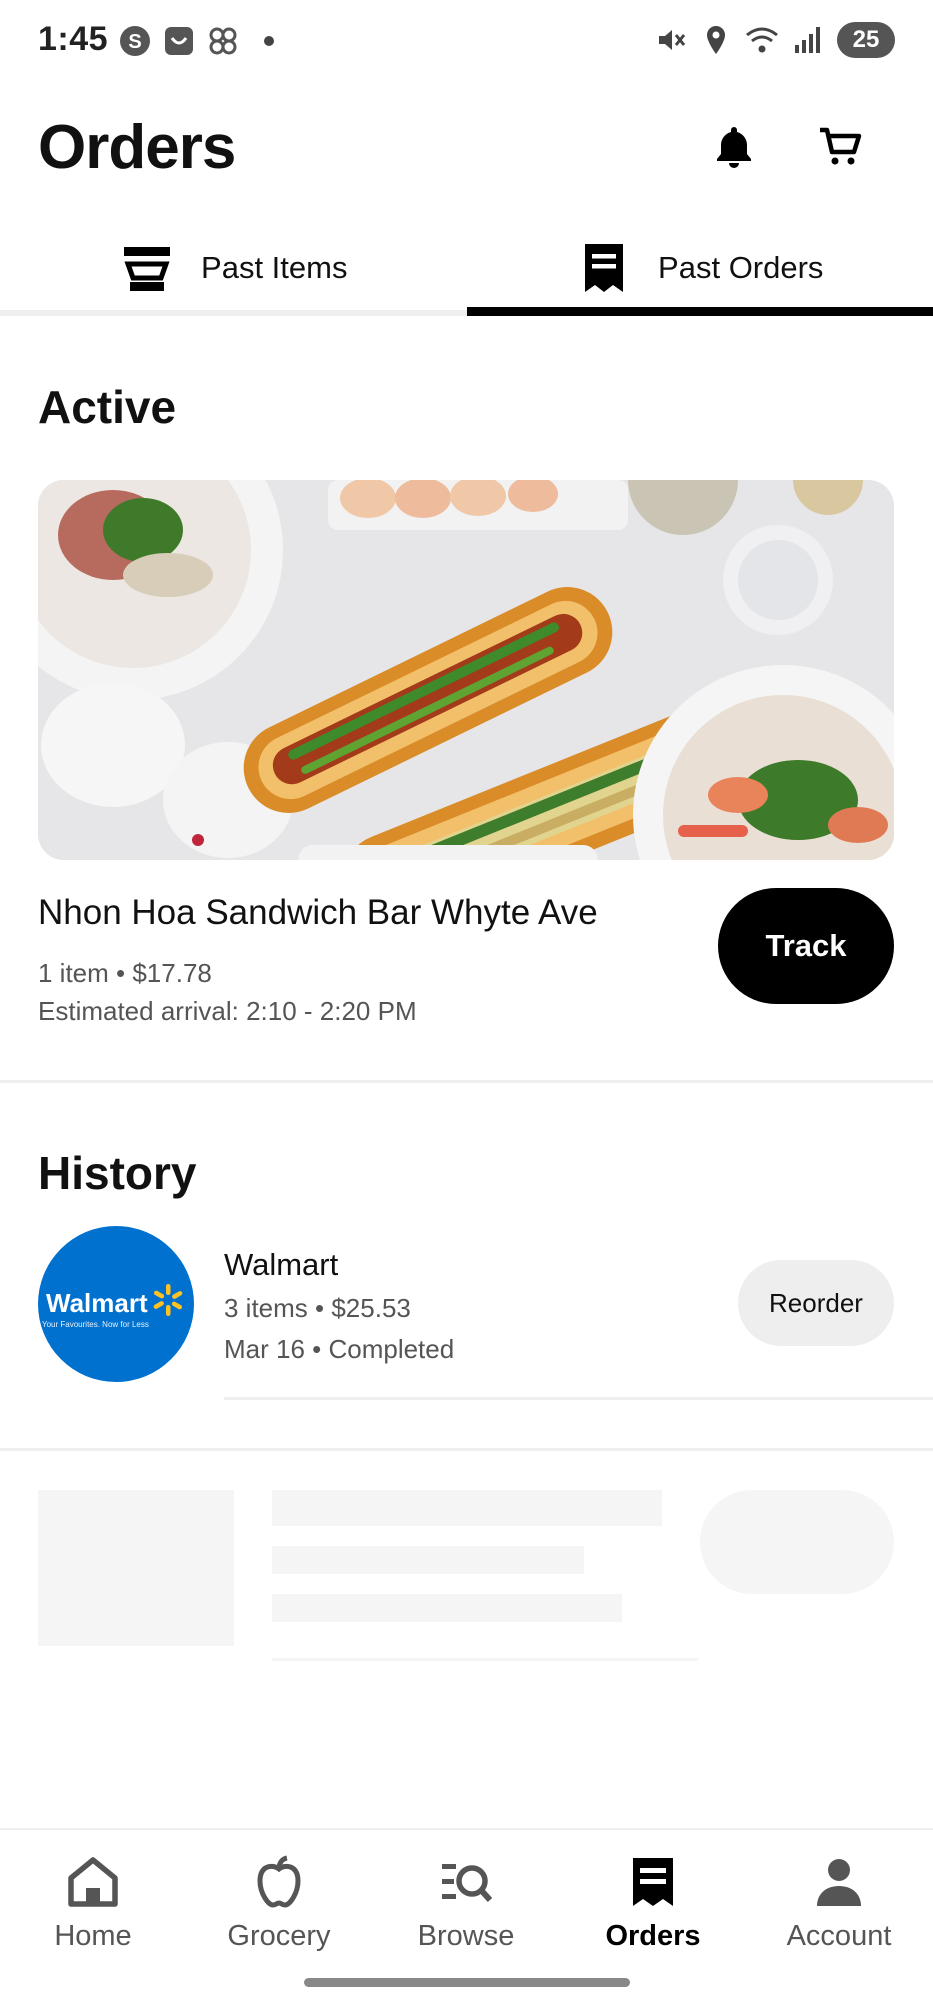 The width and height of the screenshot is (933, 2000). I want to click on nav-orders: Orders, so click(653, 1900).